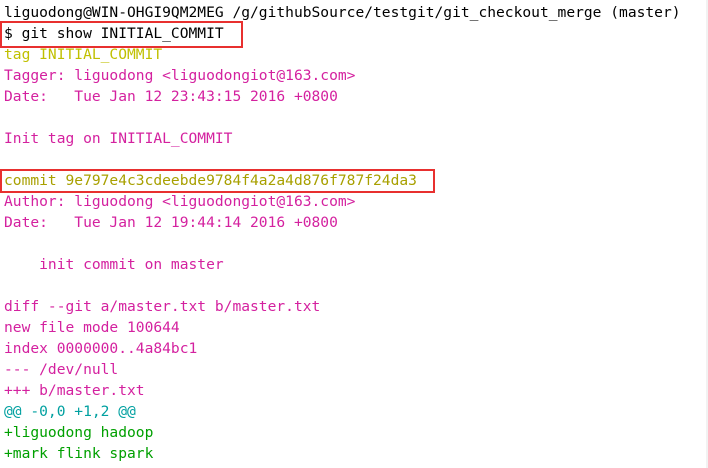  What do you see at coordinates (70, 411) in the screenshot?
I see `output-line-hunk-header: @@ -0,0 +1,2 @@` at bounding box center [70, 411].